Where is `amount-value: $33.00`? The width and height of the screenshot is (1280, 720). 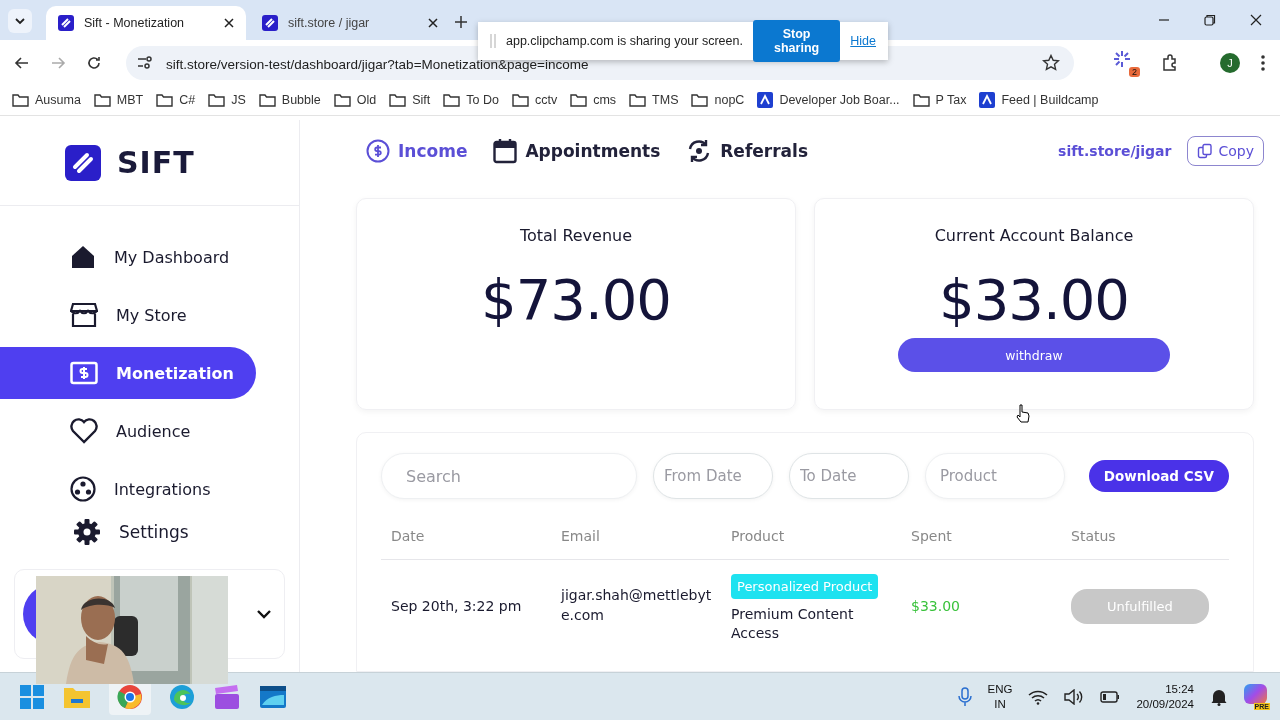
amount-value: $33.00 is located at coordinates (1034, 299).